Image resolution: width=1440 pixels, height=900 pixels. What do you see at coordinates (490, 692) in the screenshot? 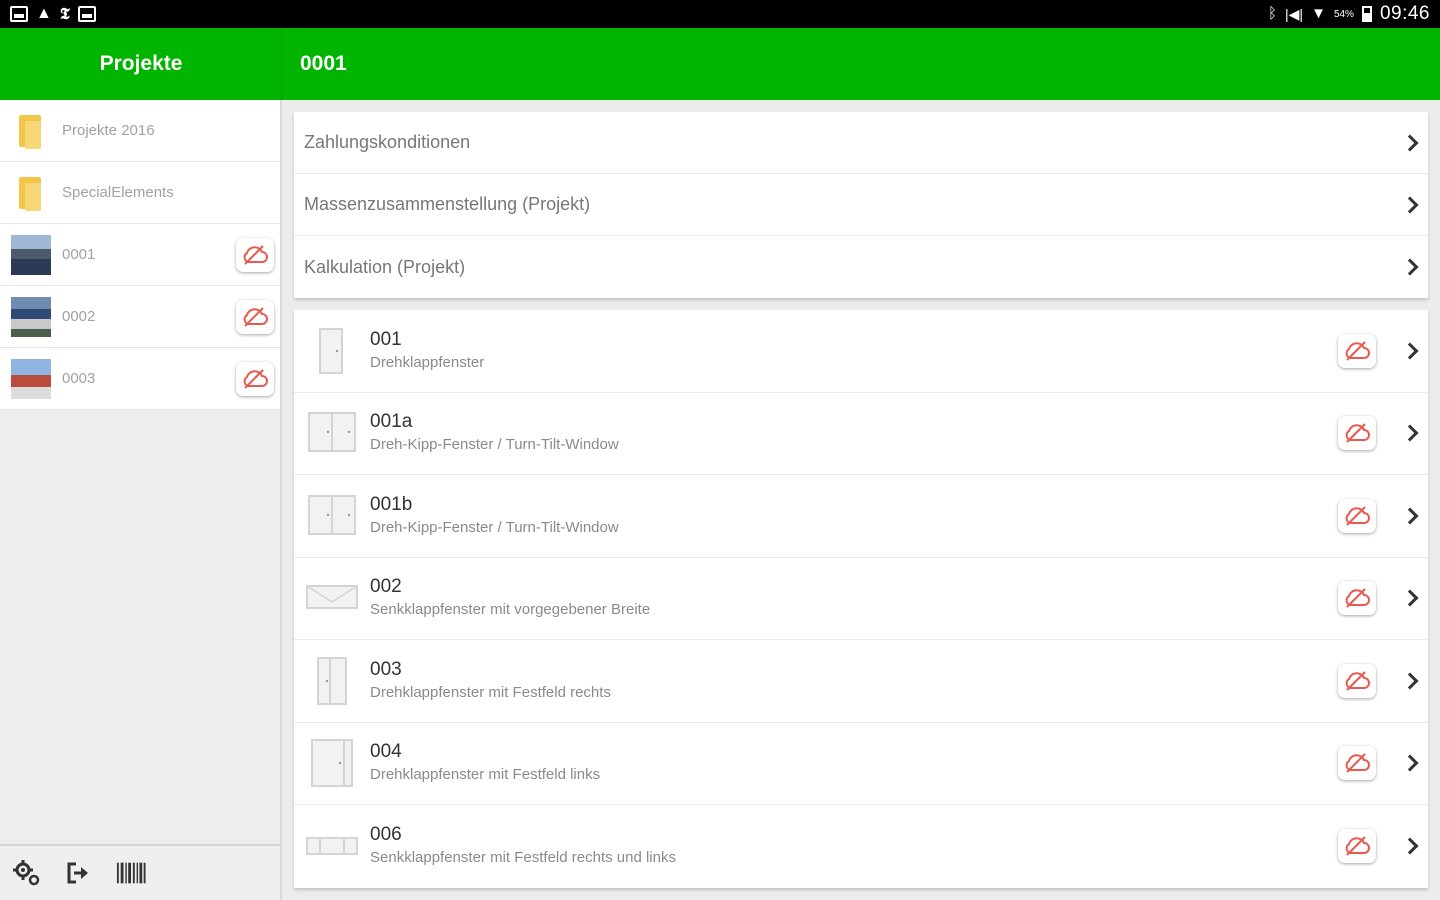
I see `item-subtitle: Drehklappfenster mit Festfeld rechts` at bounding box center [490, 692].